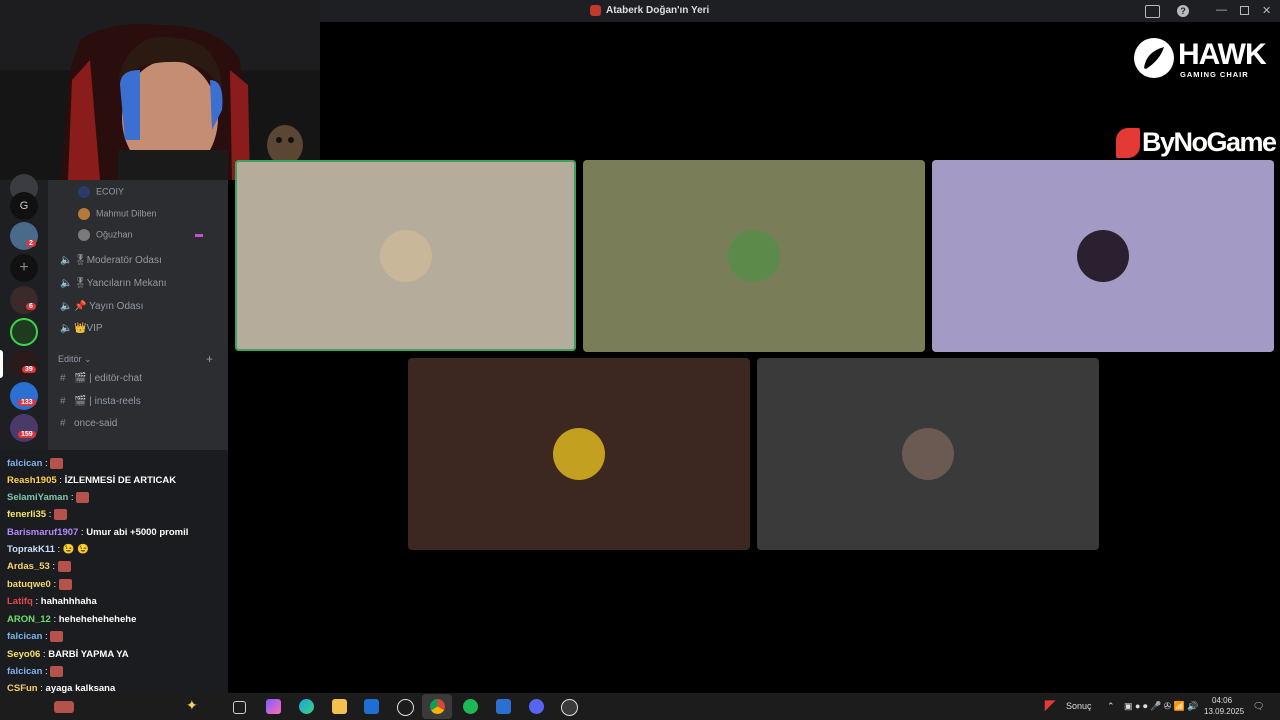  I want to click on channel-label: Yayın Odası, so click(116, 306).